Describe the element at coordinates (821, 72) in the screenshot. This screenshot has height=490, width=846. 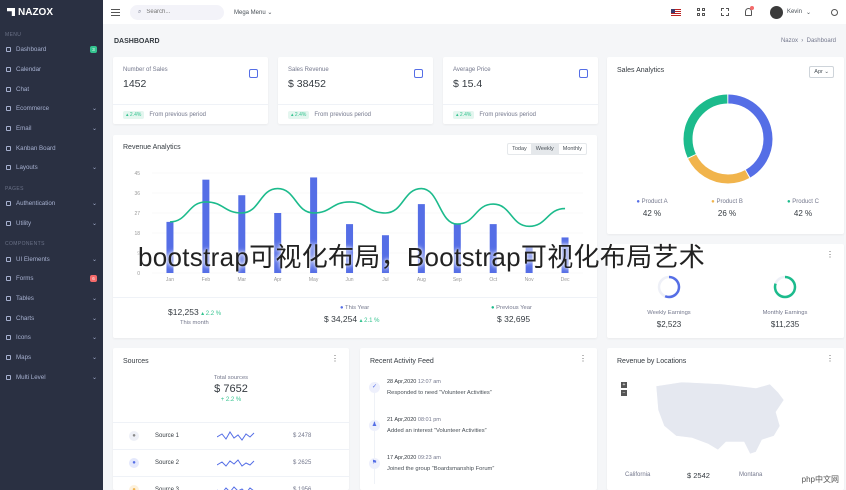
I see `month-select: Apr ⌄` at that location.